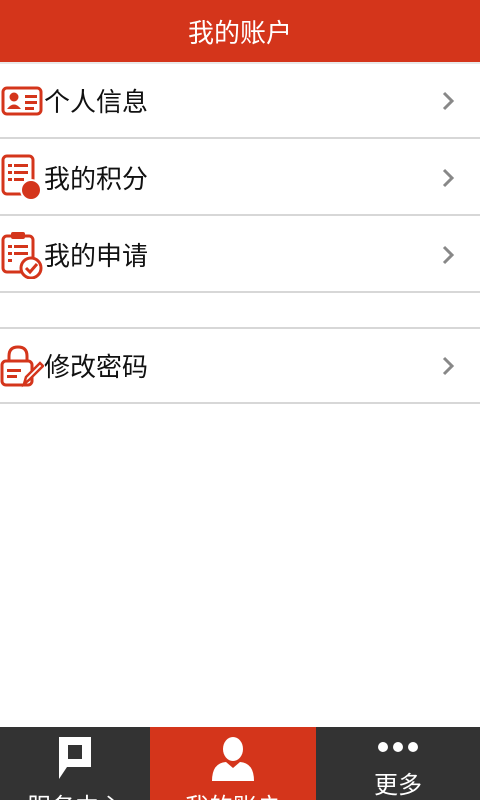  What do you see at coordinates (75, 758) in the screenshot?
I see `speech-flag-icon` at bounding box center [75, 758].